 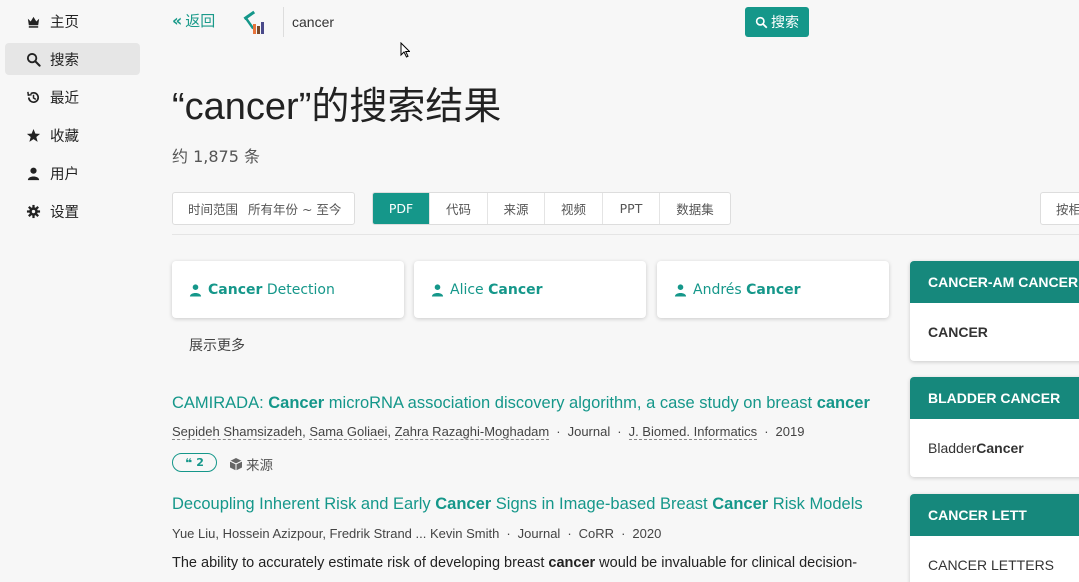 I want to click on venue-card: BLADDER CANCER Bladder Cancer, so click(x=994, y=427).